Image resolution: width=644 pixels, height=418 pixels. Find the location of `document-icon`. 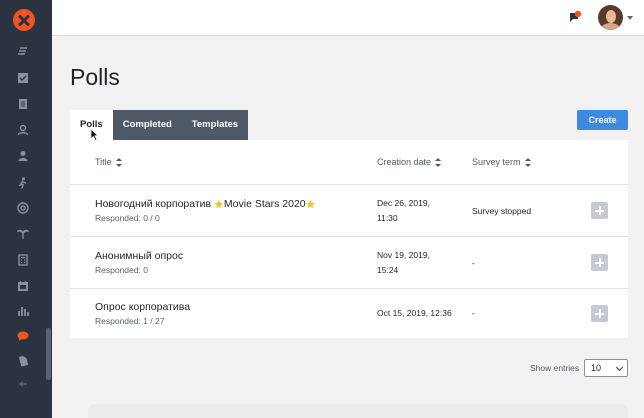

document-icon is located at coordinates (23, 104).